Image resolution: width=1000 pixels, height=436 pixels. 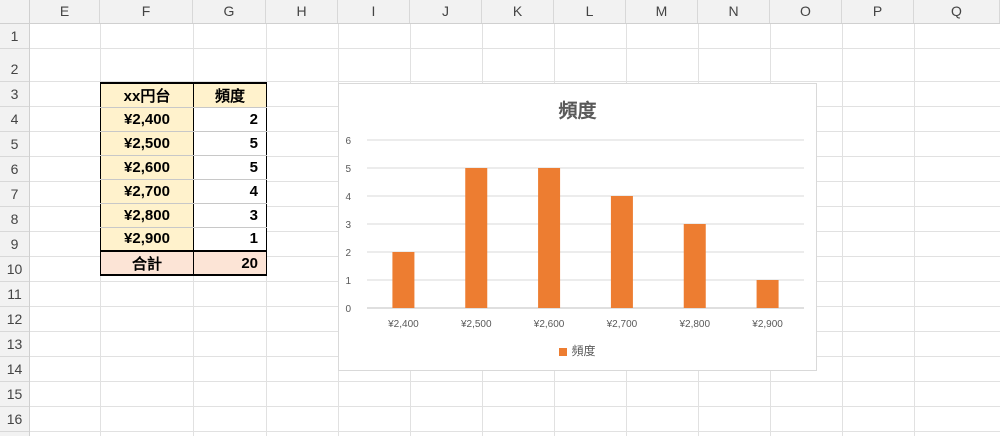 What do you see at coordinates (403, 324) in the screenshot?
I see `x-tick-label: ¥2,400` at bounding box center [403, 324].